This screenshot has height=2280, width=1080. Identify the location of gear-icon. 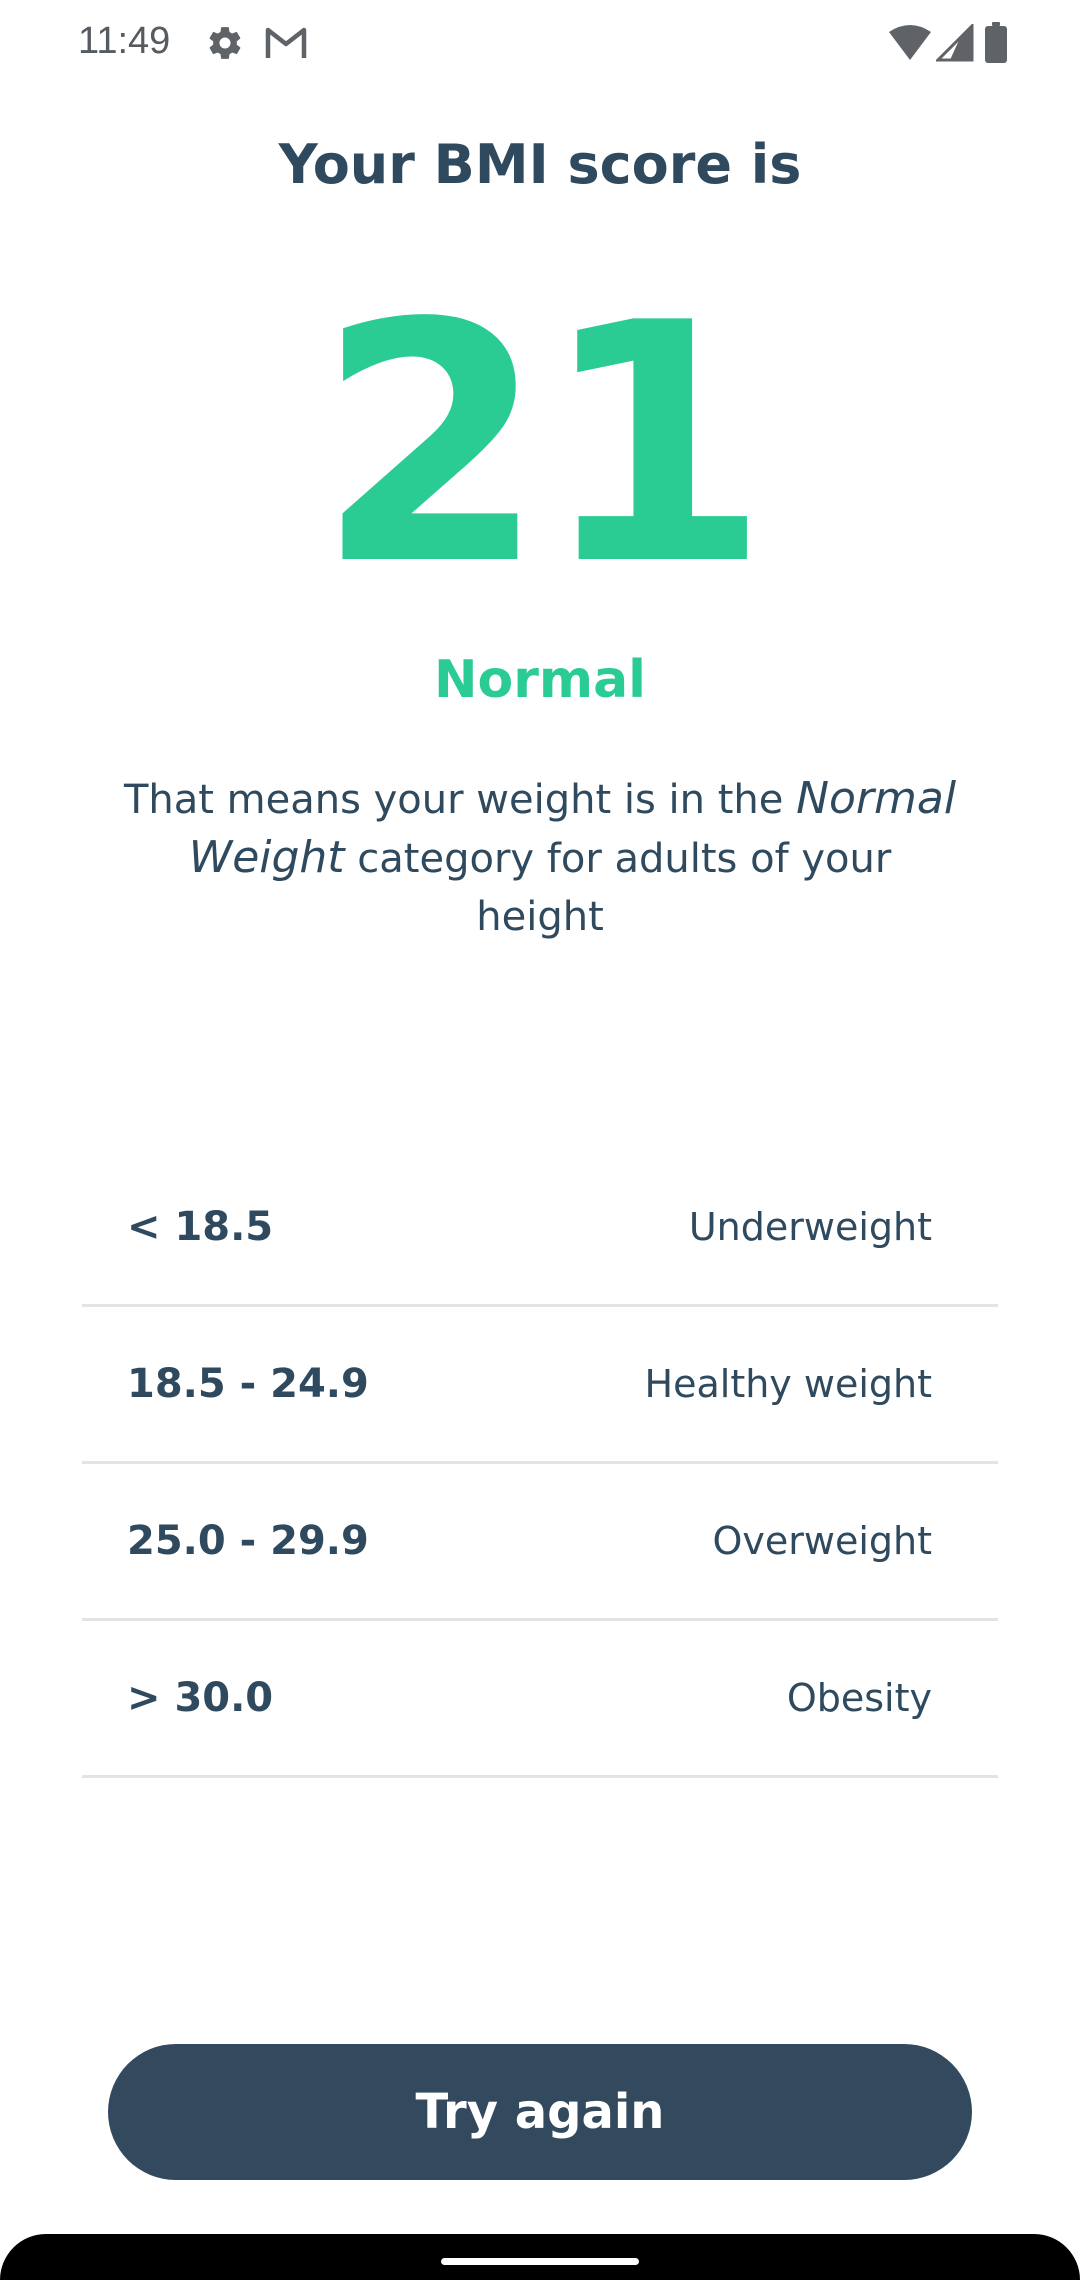
(225, 45).